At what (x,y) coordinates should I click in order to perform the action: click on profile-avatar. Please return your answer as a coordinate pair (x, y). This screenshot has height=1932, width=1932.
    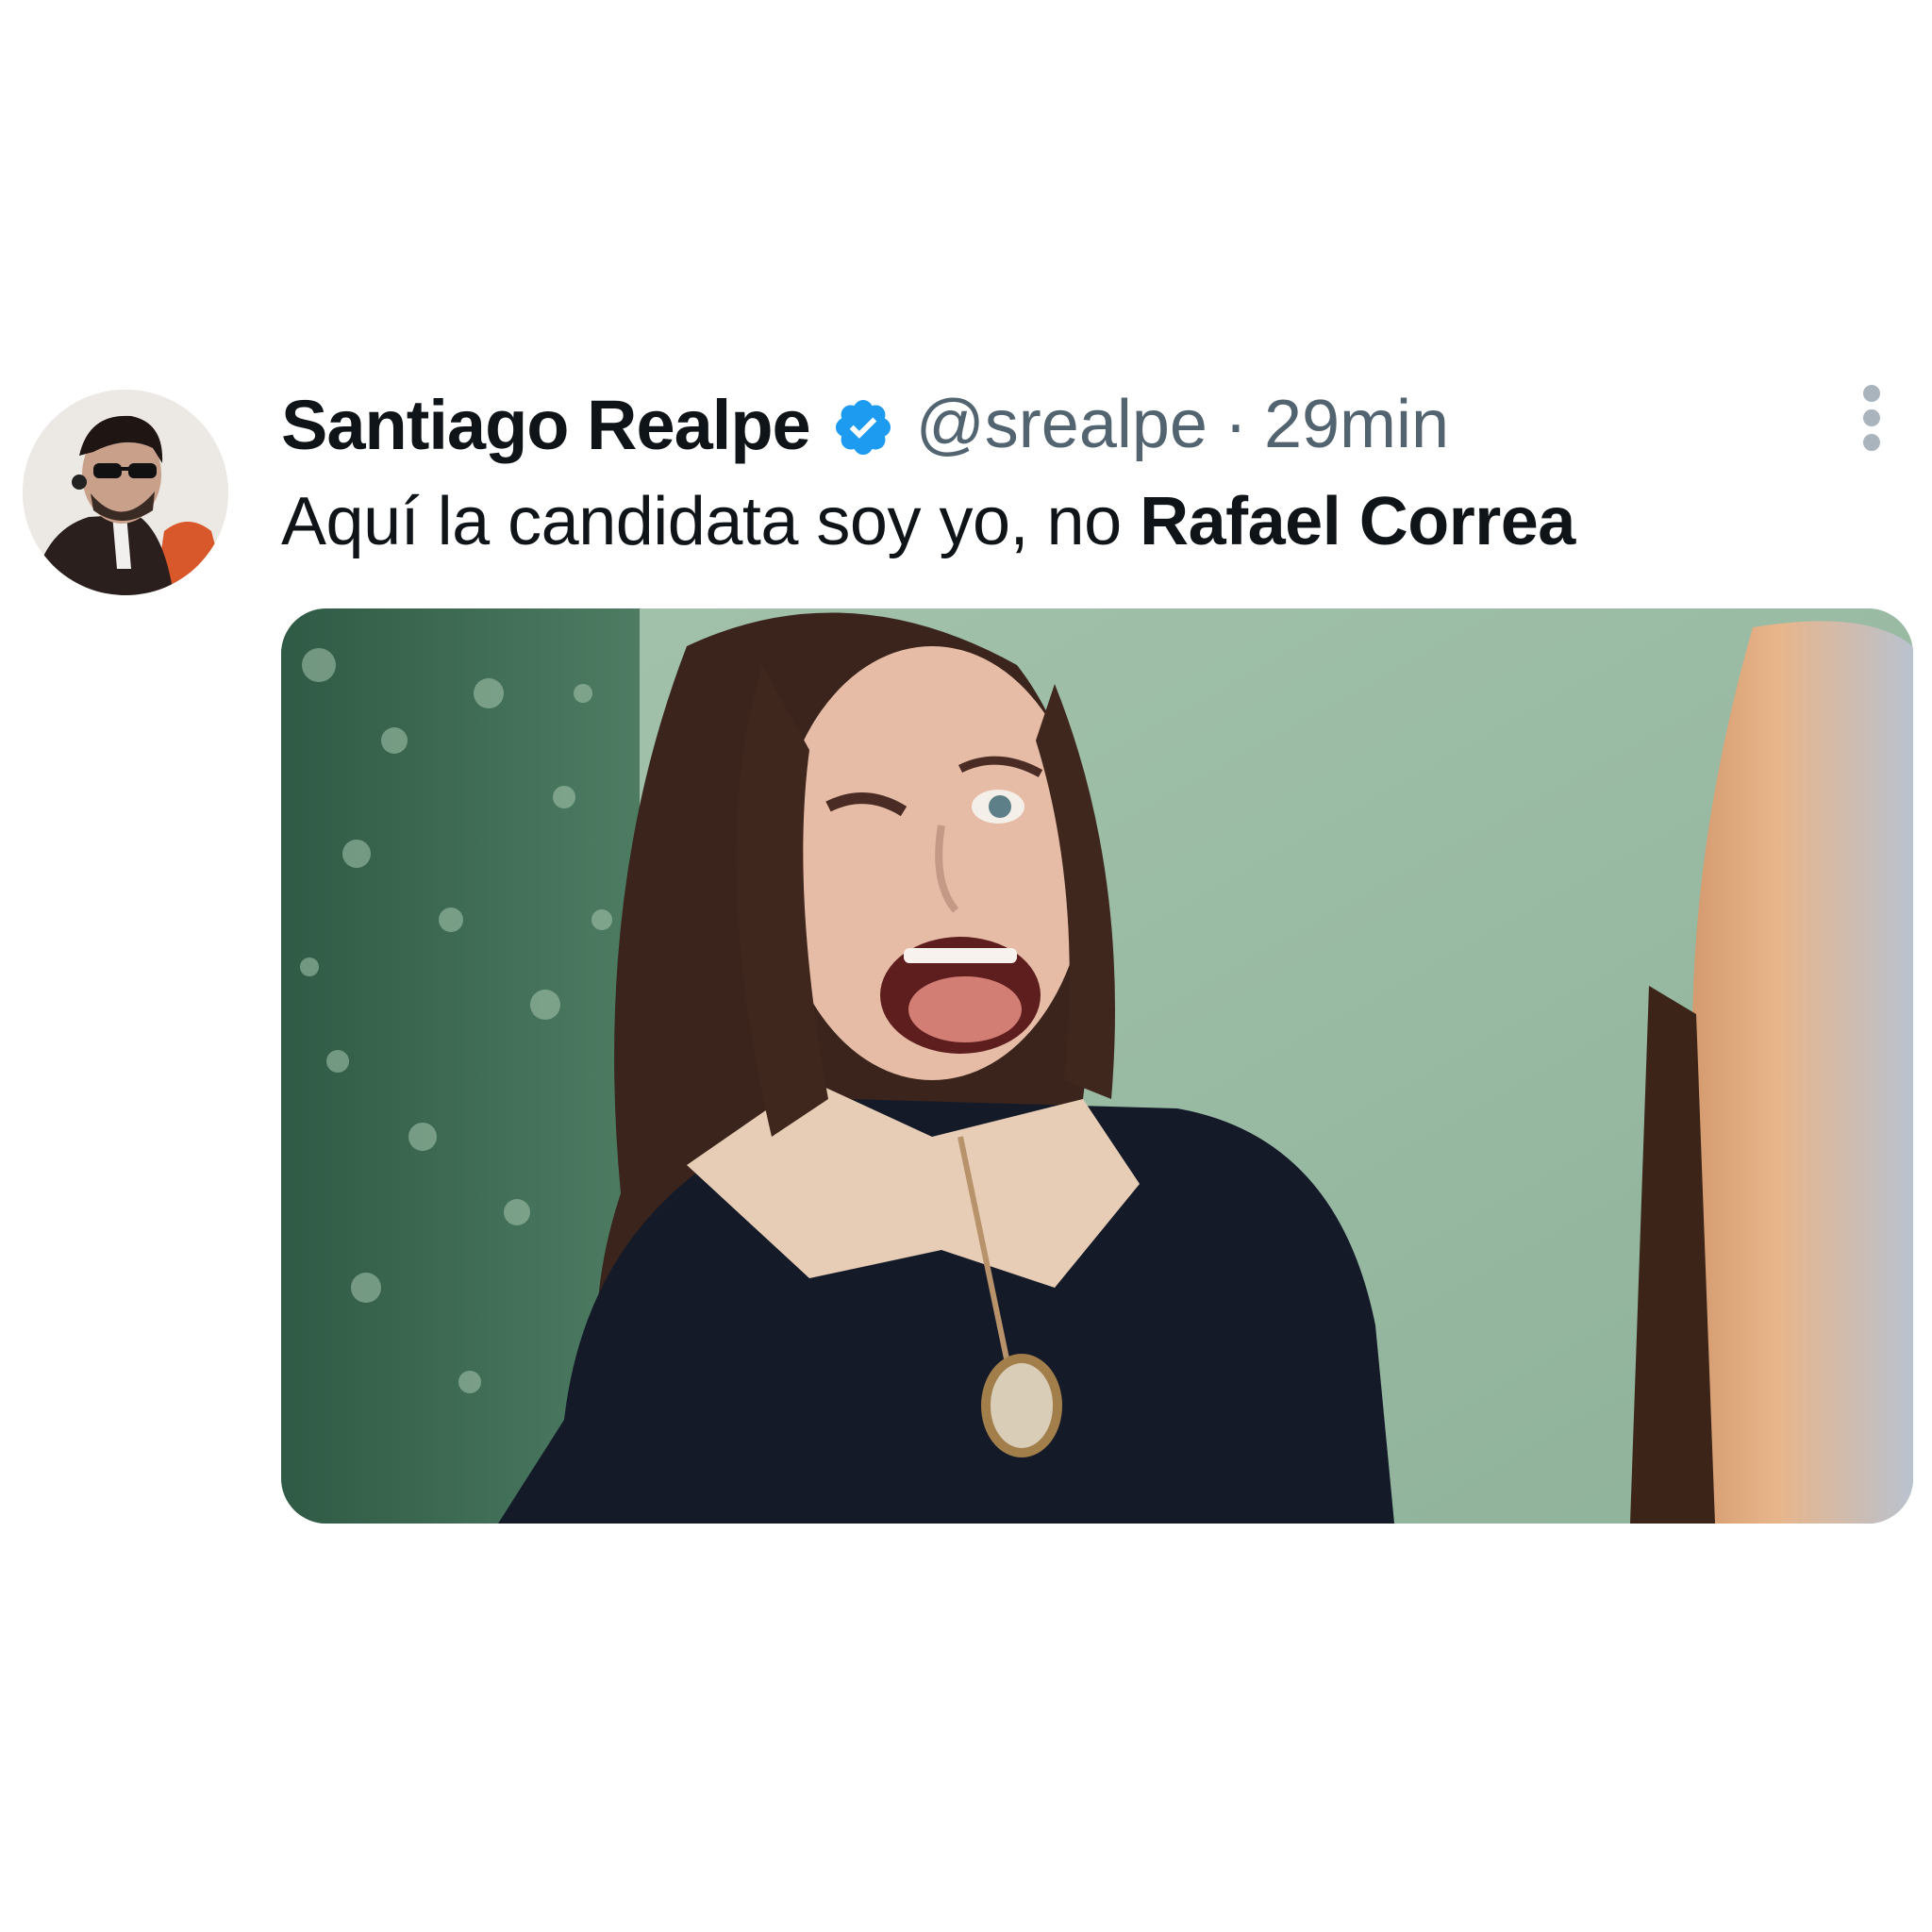
    Looking at the image, I should click on (126, 492).